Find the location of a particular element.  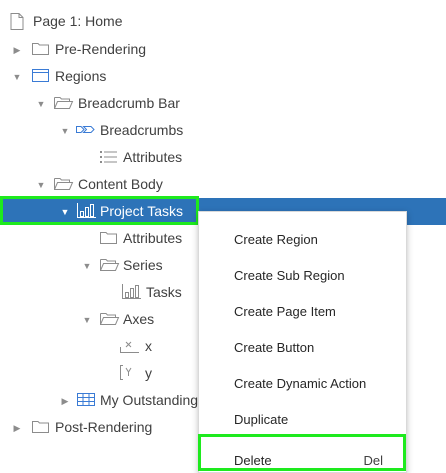

tree-node-label: Post-Rendering is located at coordinates (104, 427).